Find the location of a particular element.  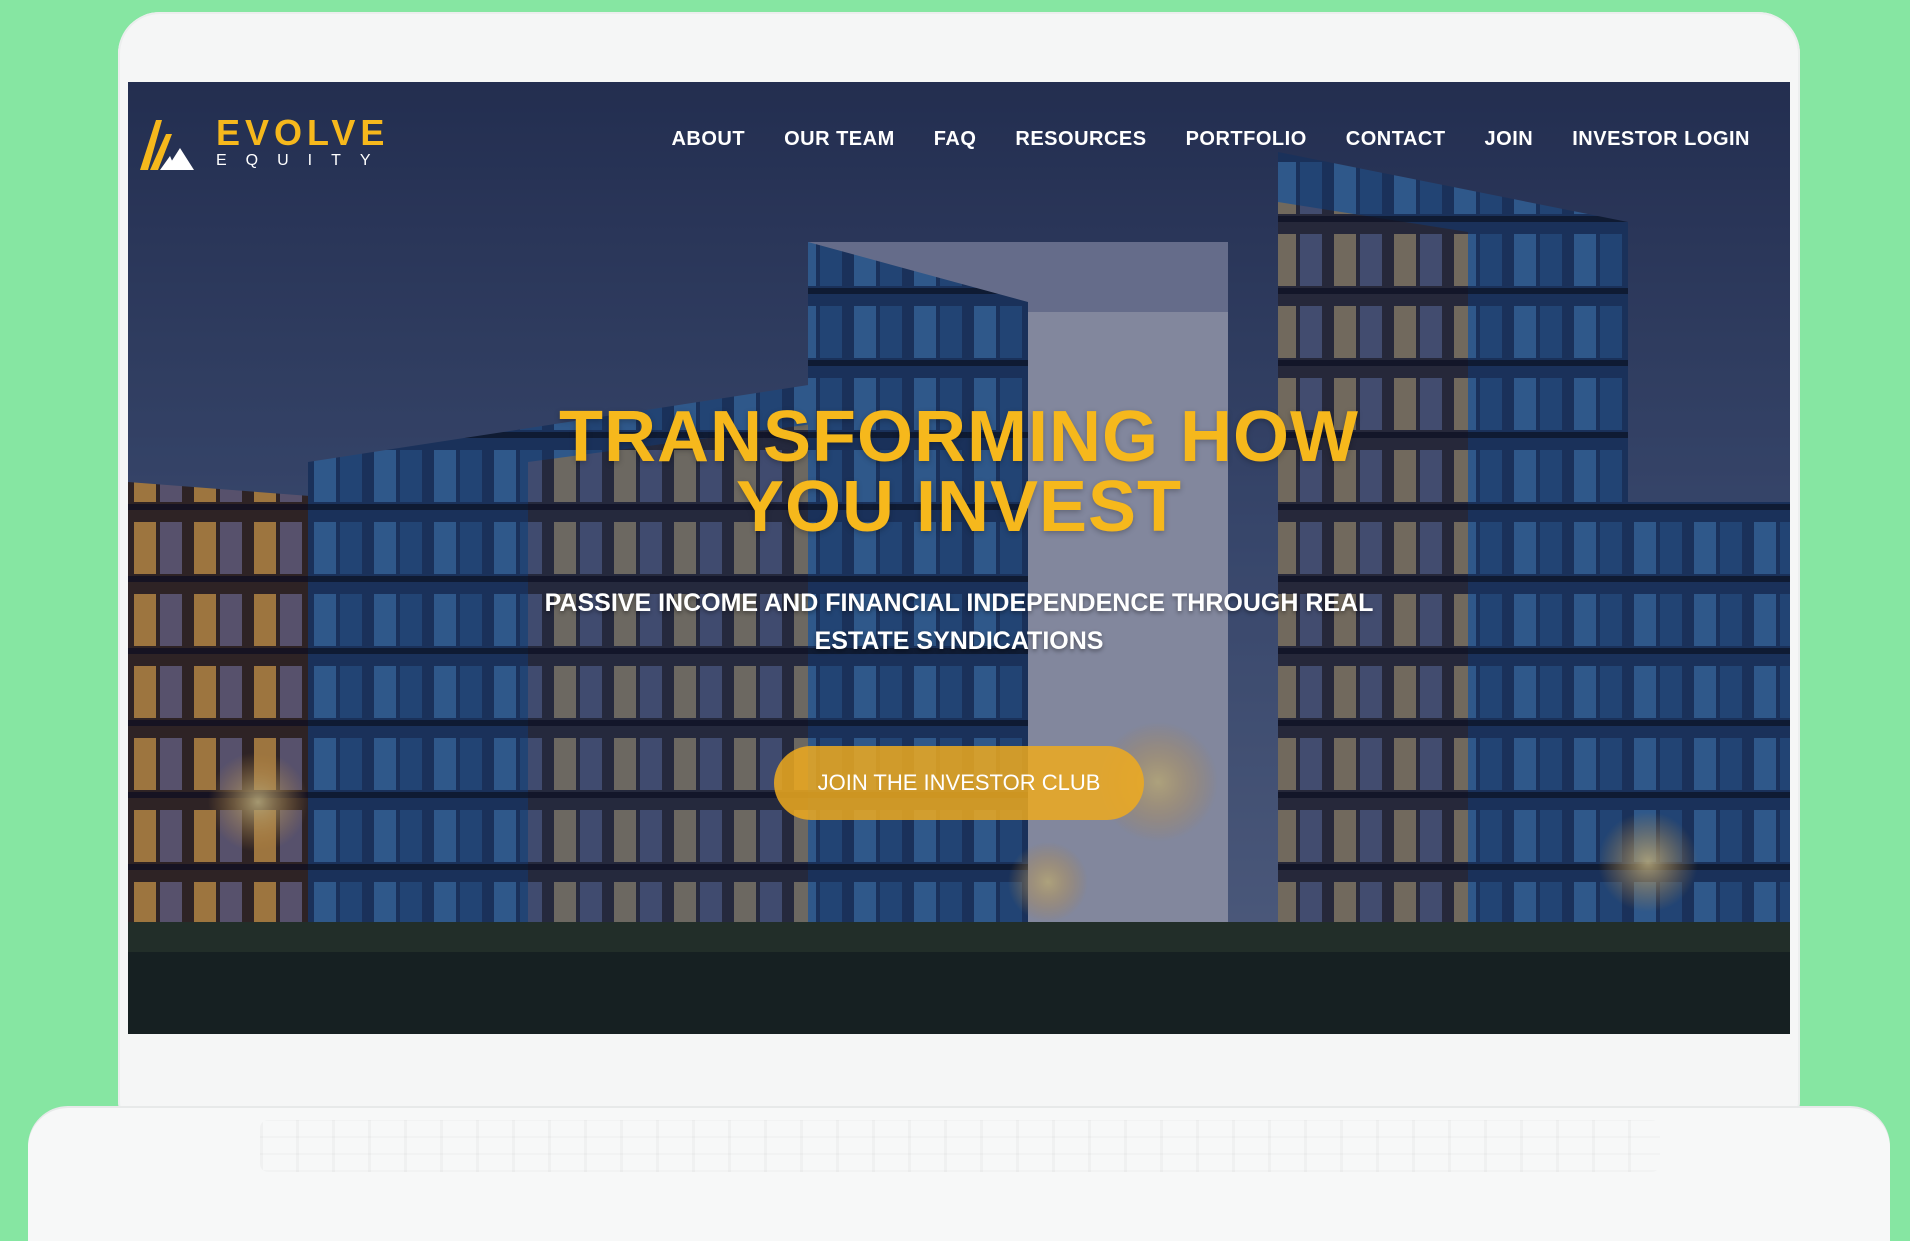

hero-title-line-2: YOU INVEST is located at coordinates (959, 507).